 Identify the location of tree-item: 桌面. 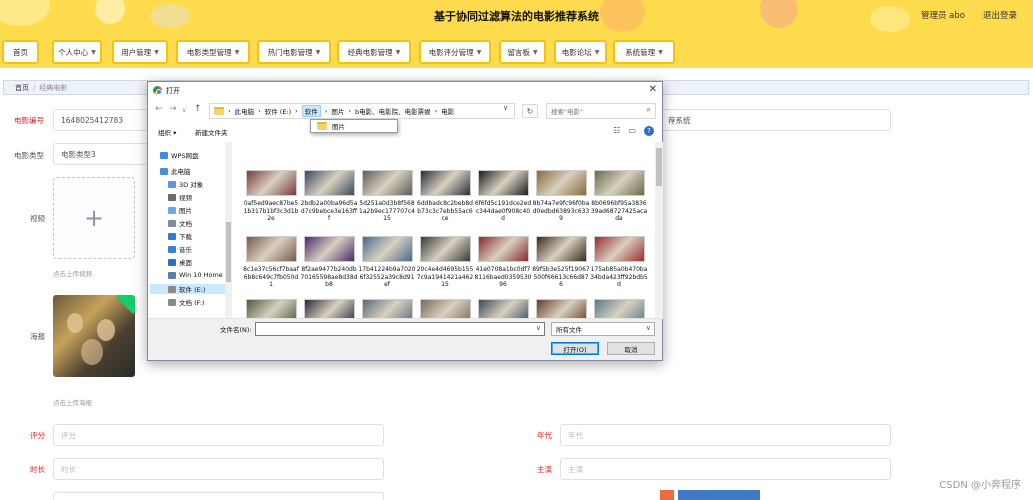
(180, 262).